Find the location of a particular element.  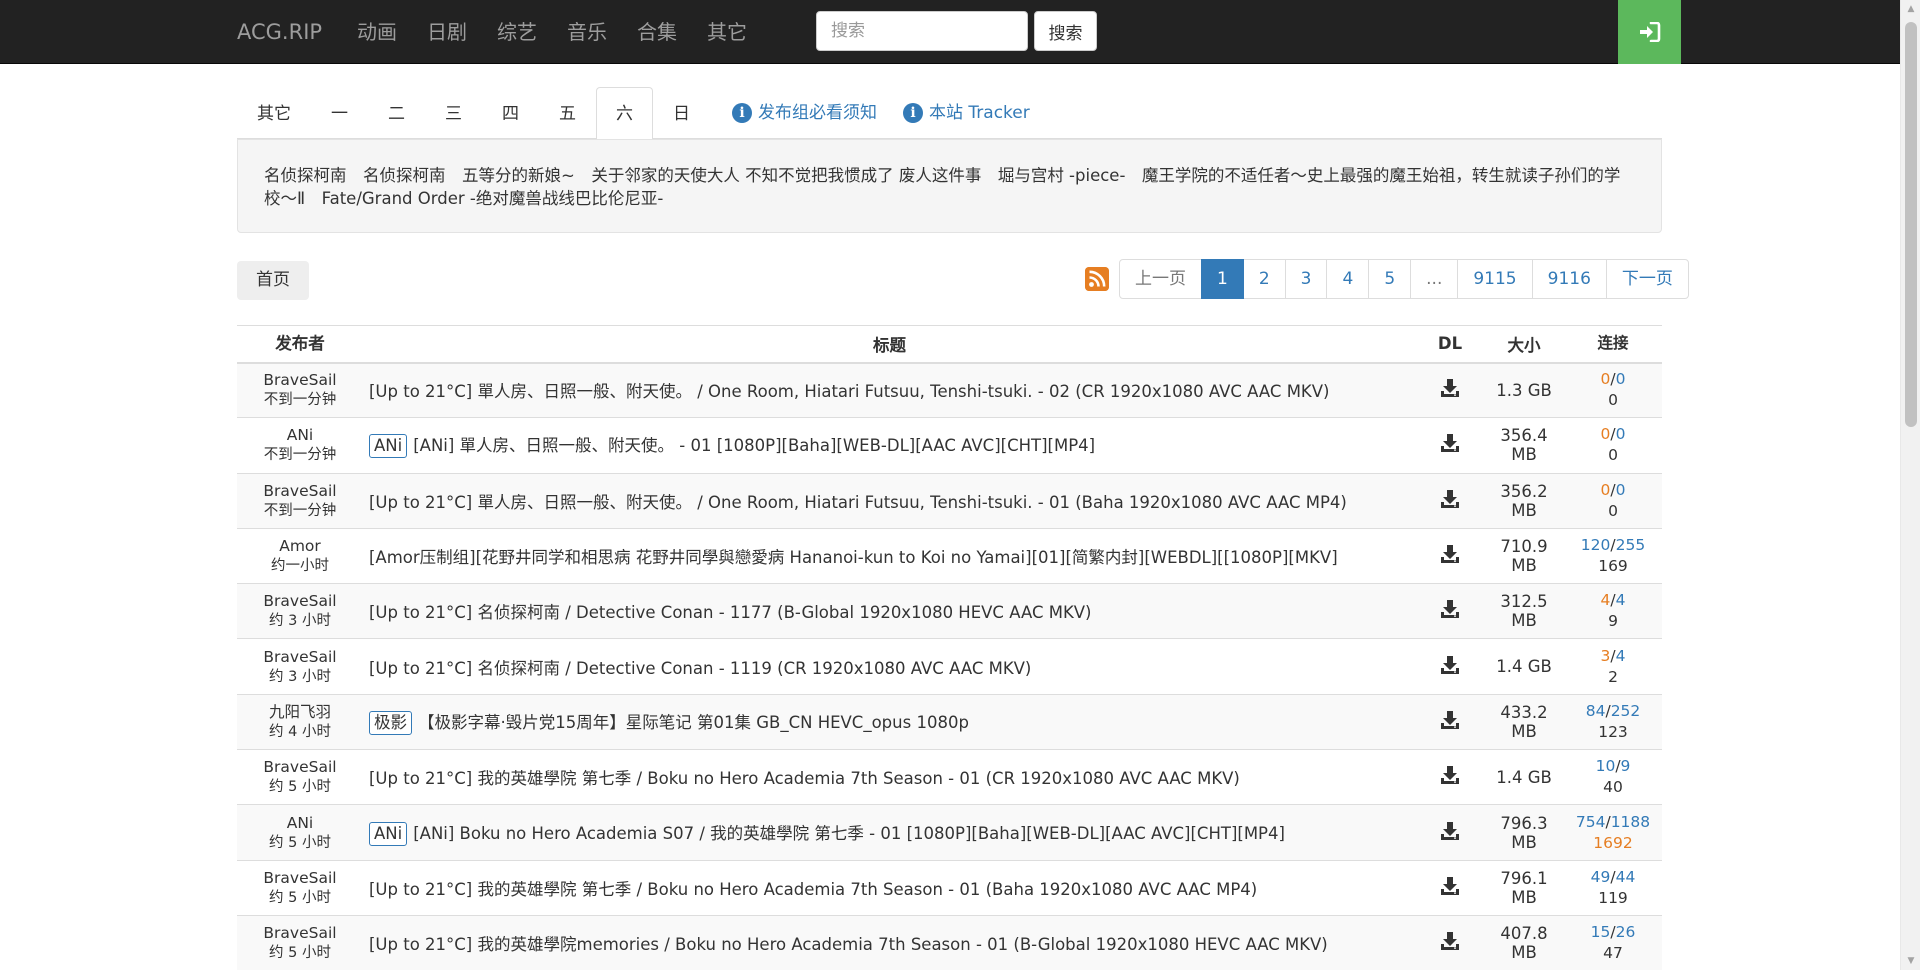

tracker-label: 本站 Tracker is located at coordinates (979, 113).